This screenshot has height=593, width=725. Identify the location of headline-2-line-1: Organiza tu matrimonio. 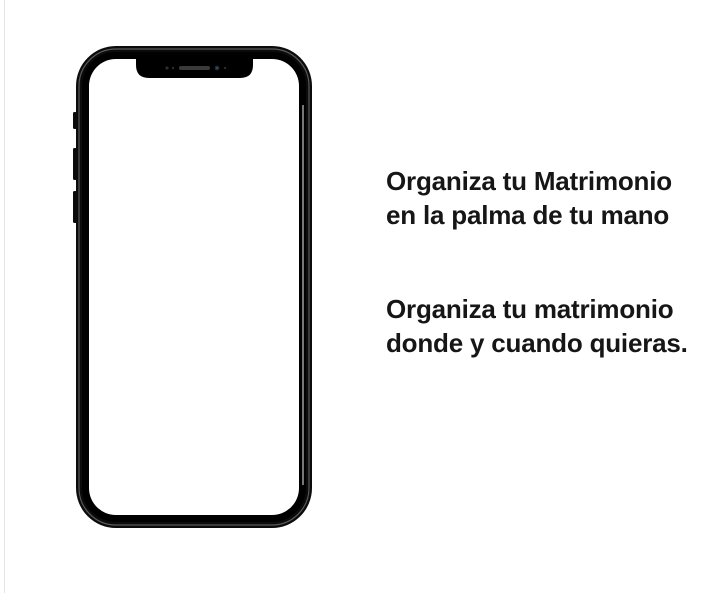
(530, 309).